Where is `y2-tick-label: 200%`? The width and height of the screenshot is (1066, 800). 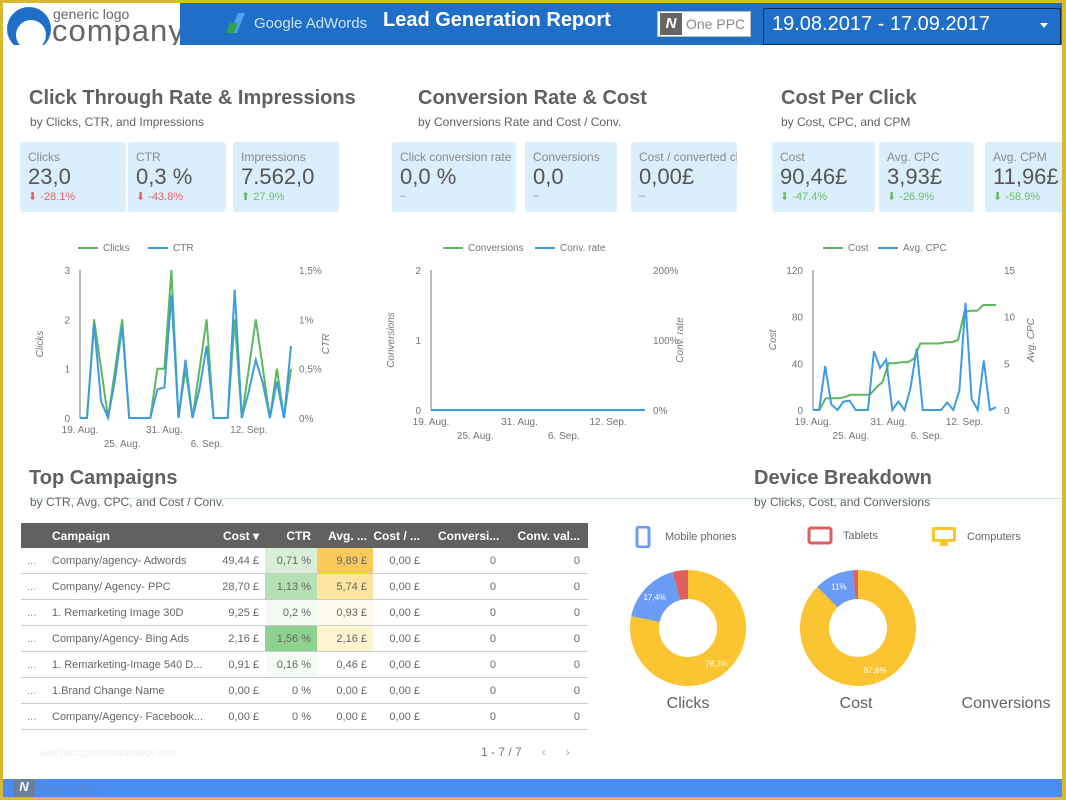
y2-tick-label: 200% is located at coordinates (666, 271).